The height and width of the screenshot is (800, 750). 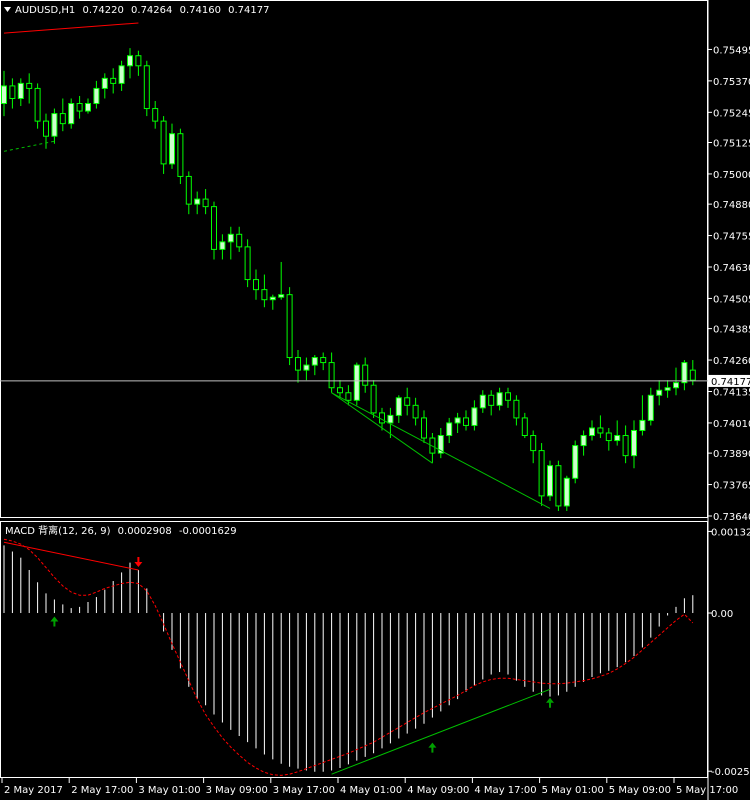 I want to click on price-tick-label: 0.75370, so click(x=731, y=82).